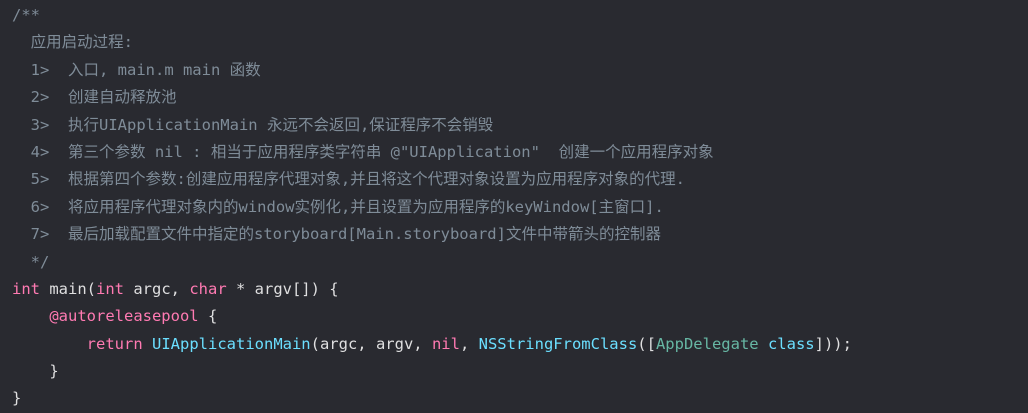  I want to click on call-close: ]));, so click(833, 343).